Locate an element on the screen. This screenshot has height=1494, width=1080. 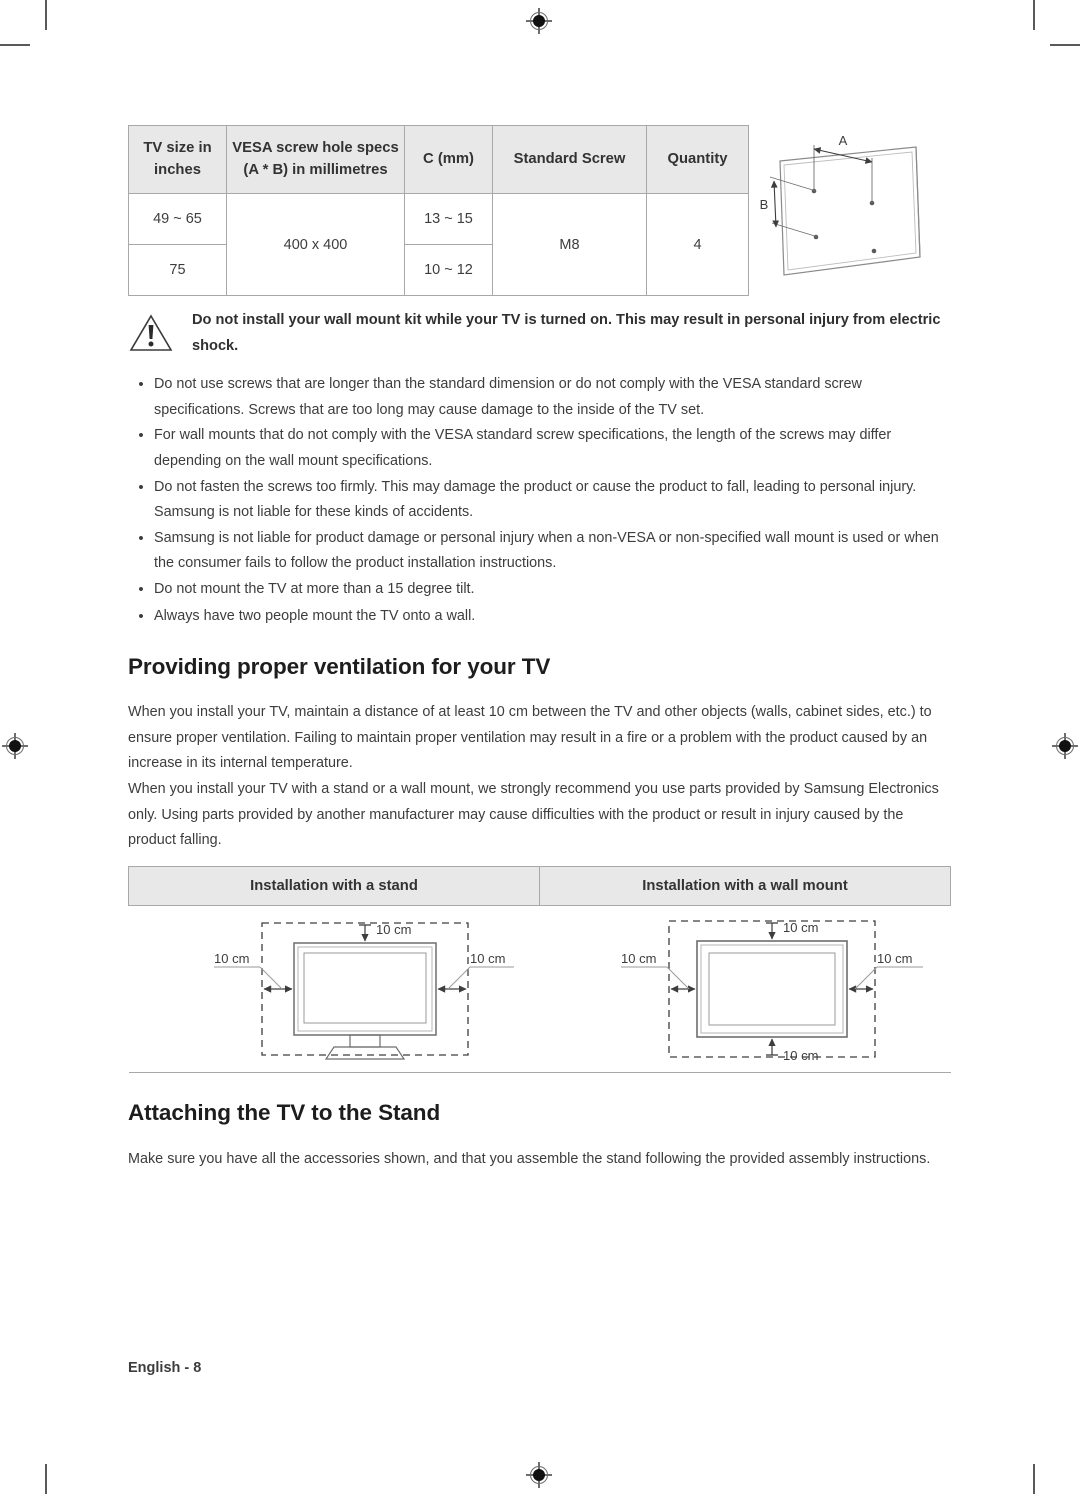
cell-tv-size-row2: 75 is located at coordinates (177, 270).